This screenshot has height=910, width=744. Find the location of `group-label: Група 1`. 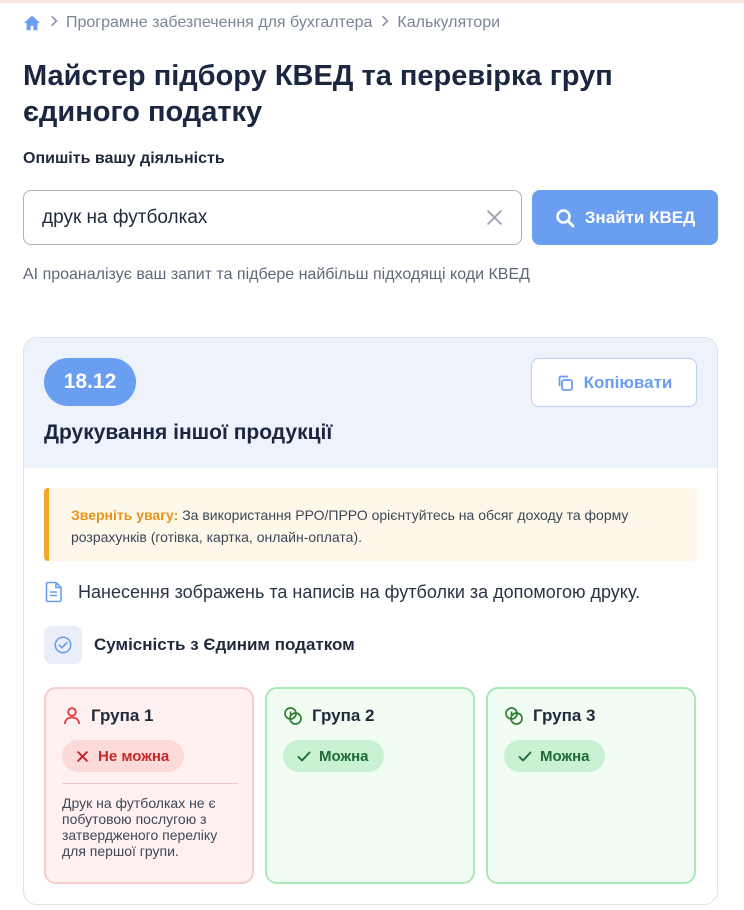

group-label: Група 1 is located at coordinates (122, 715).